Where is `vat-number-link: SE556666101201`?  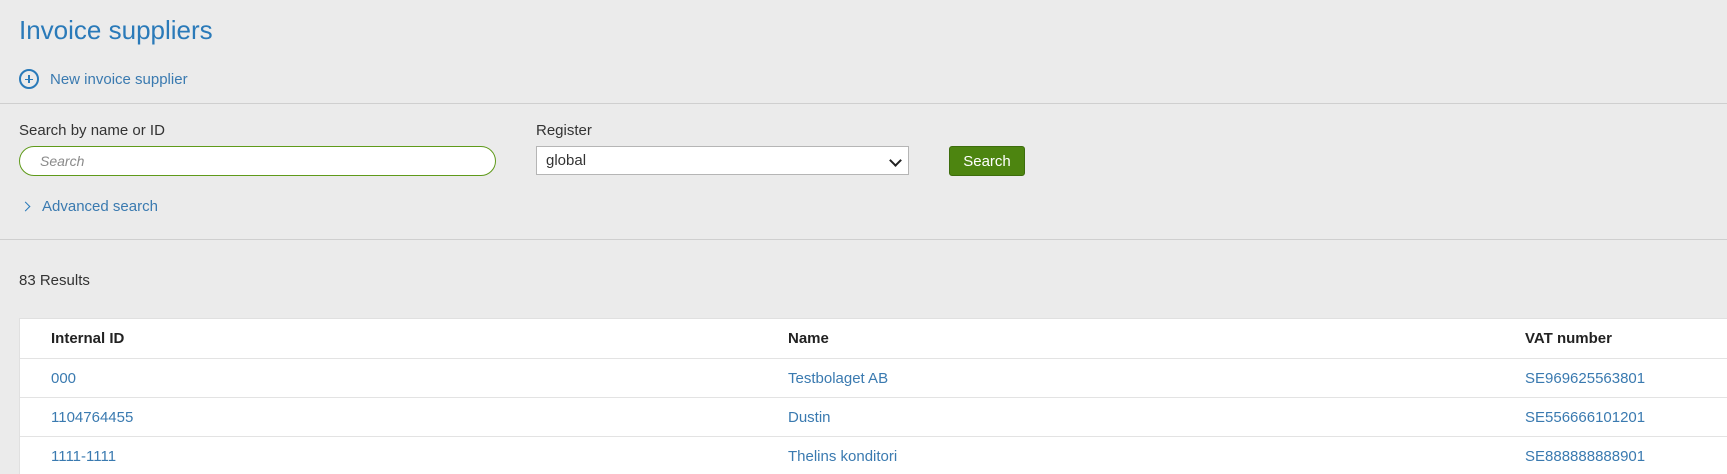 vat-number-link: SE556666101201 is located at coordinates (1585, 417).